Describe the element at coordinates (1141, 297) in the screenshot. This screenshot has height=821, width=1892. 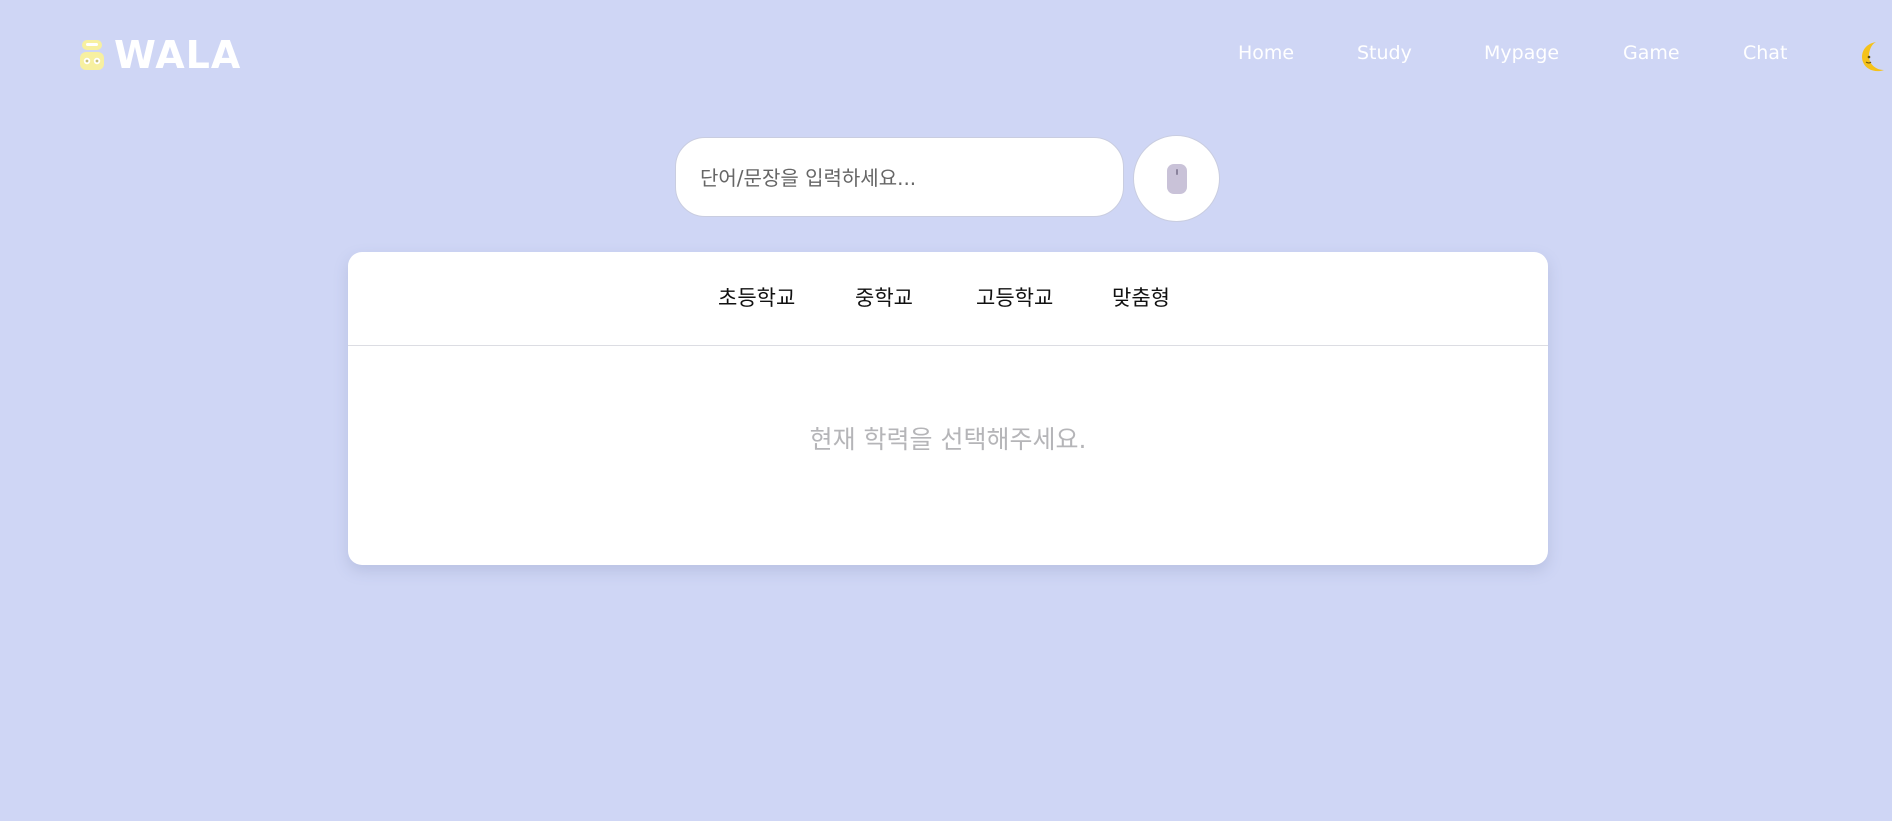
I see `tab-custom: 맞춤형` at that location.